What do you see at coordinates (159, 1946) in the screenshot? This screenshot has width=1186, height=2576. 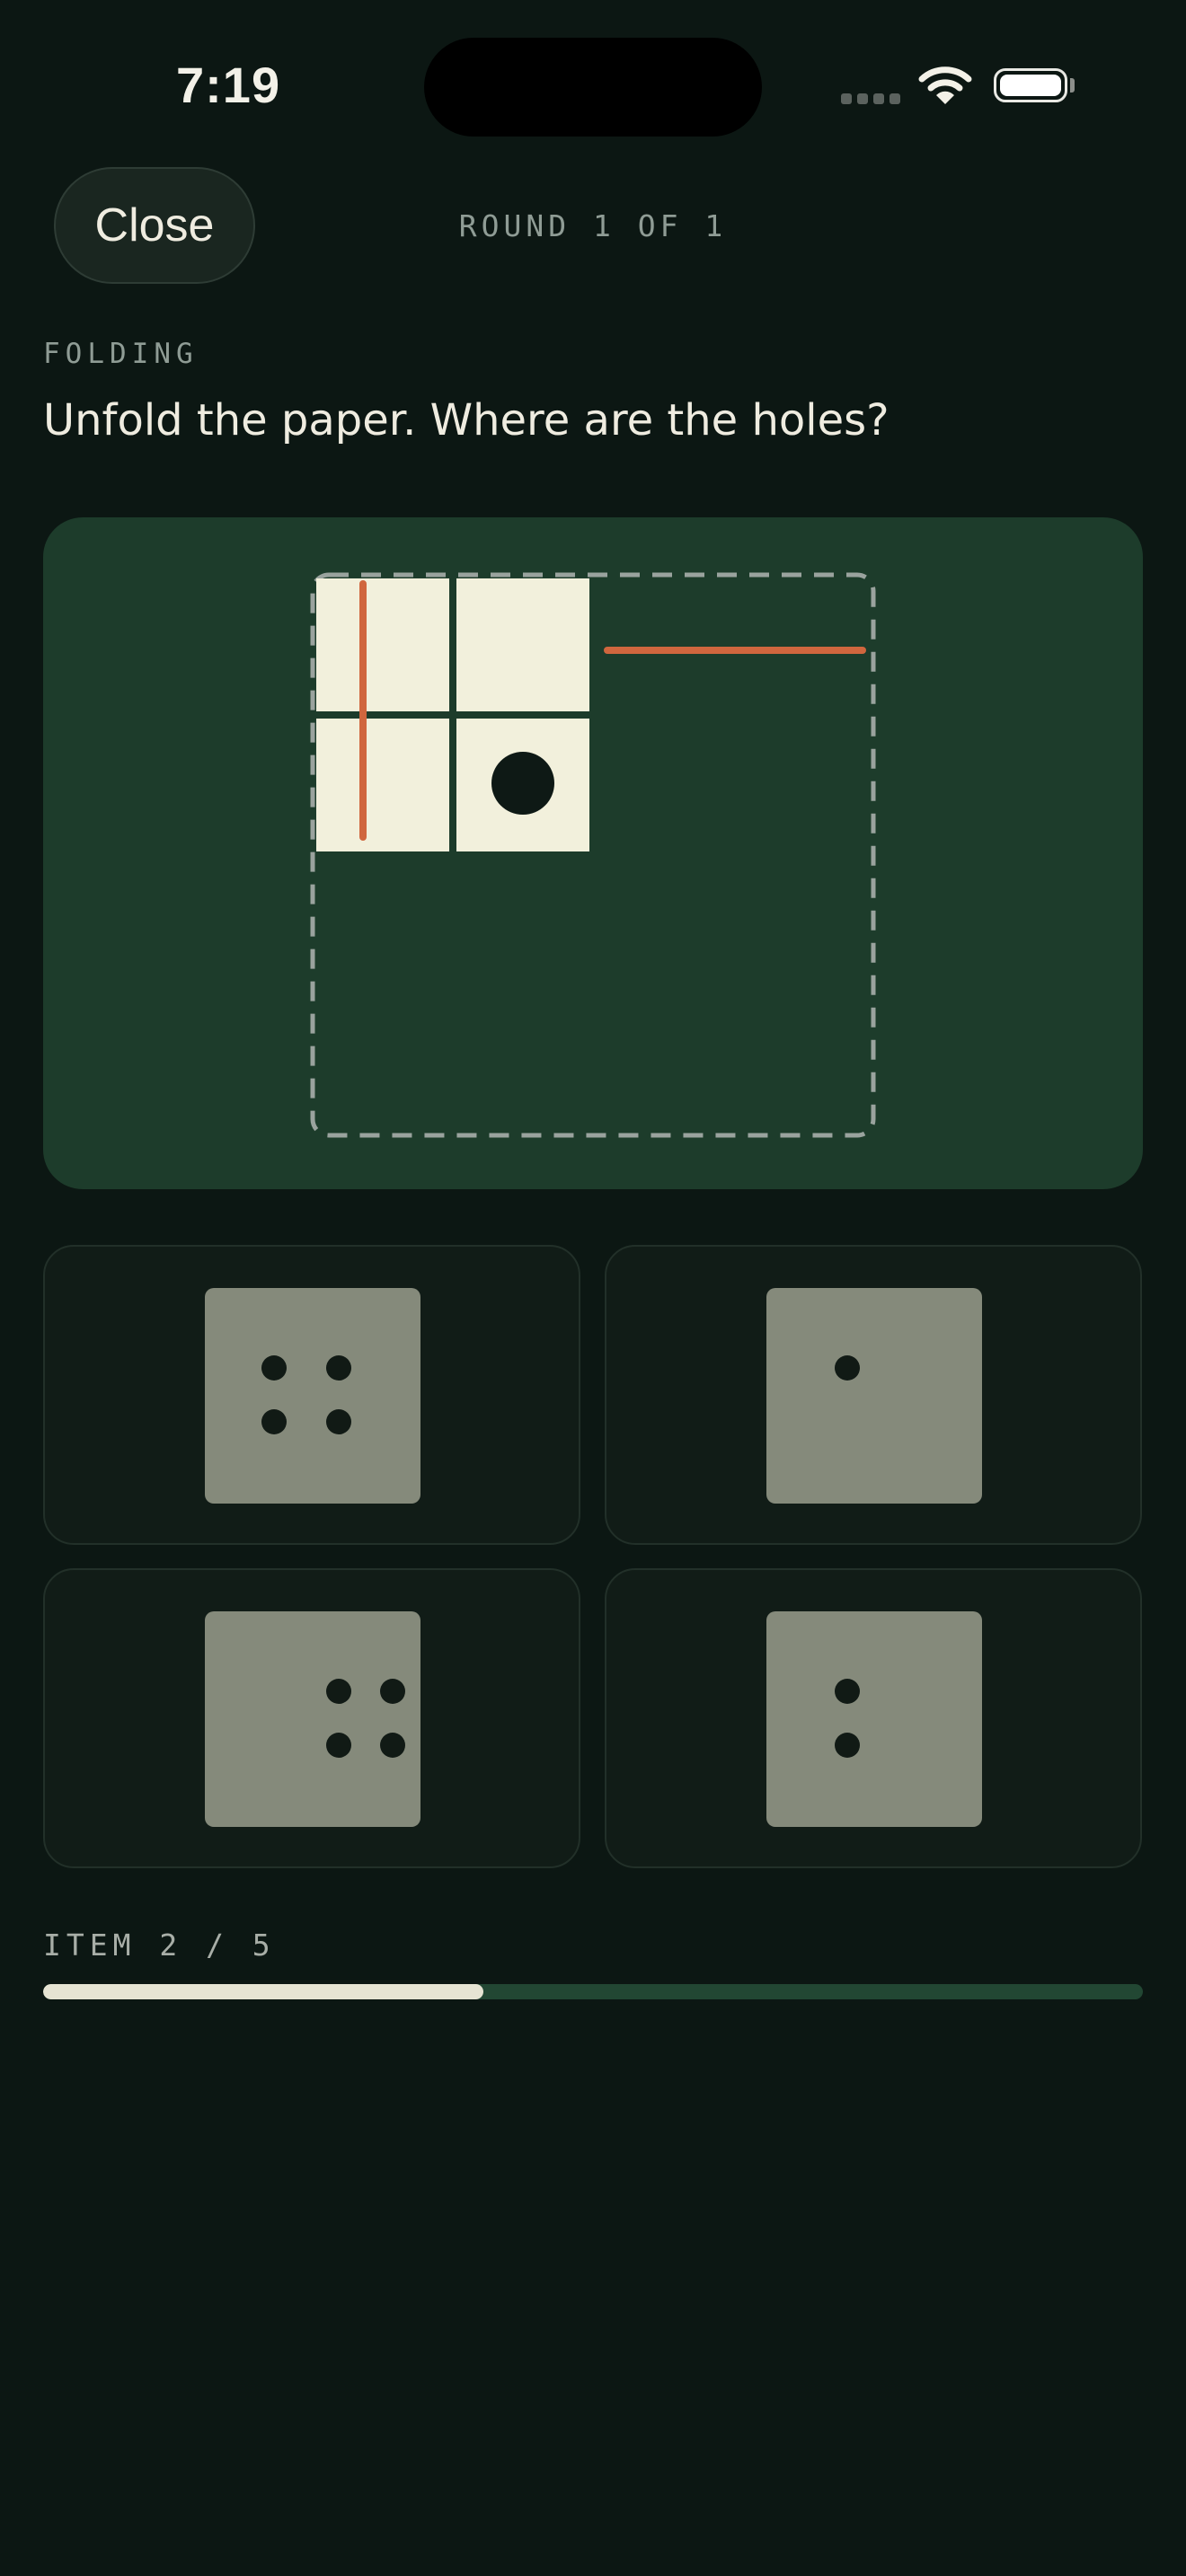 I see `item-progress-label: ITEM 2 / 5` at bounding box center [159, 1946].